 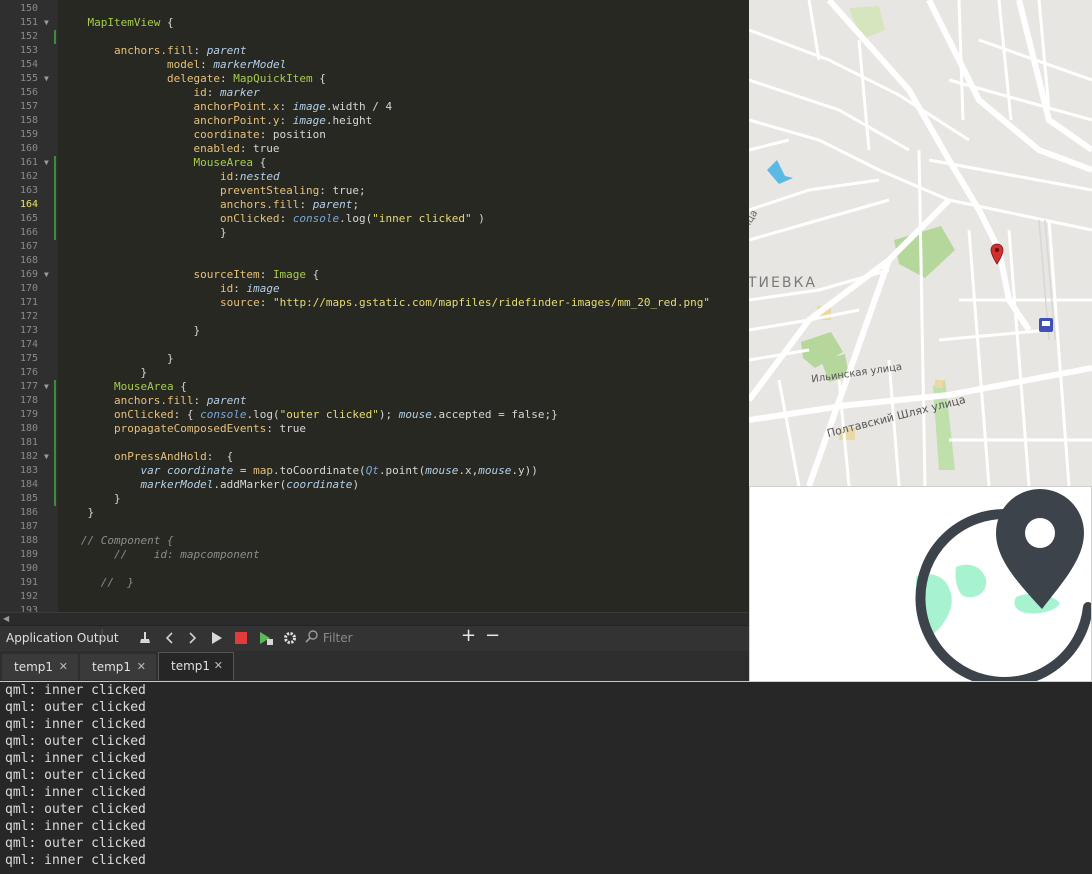 What do you see at coordinates (468, 636) in the screenshot?
I see `zoom-in-icon: +` at bounding box center [468, 636].